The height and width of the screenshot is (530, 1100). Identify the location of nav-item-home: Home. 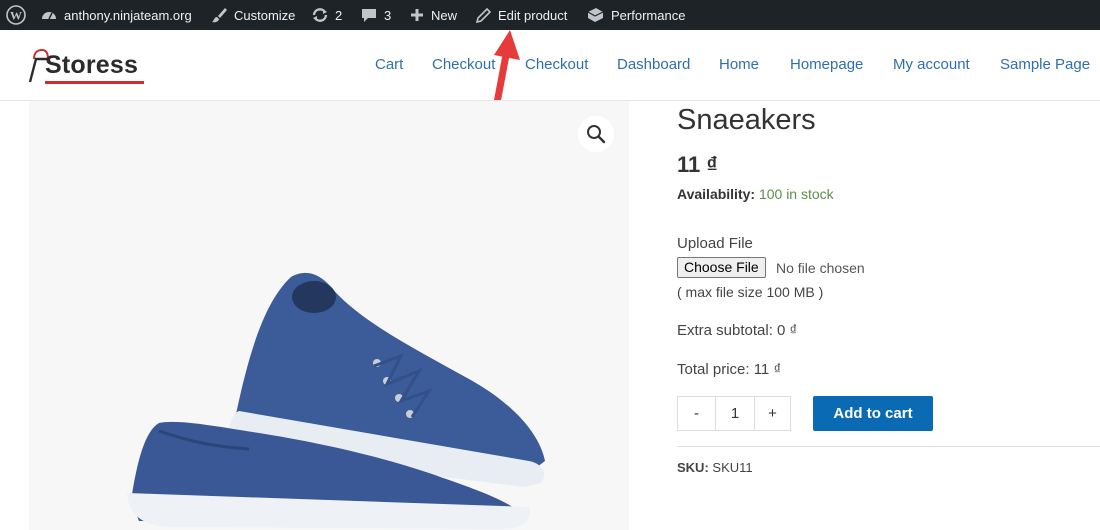
(739, 64).